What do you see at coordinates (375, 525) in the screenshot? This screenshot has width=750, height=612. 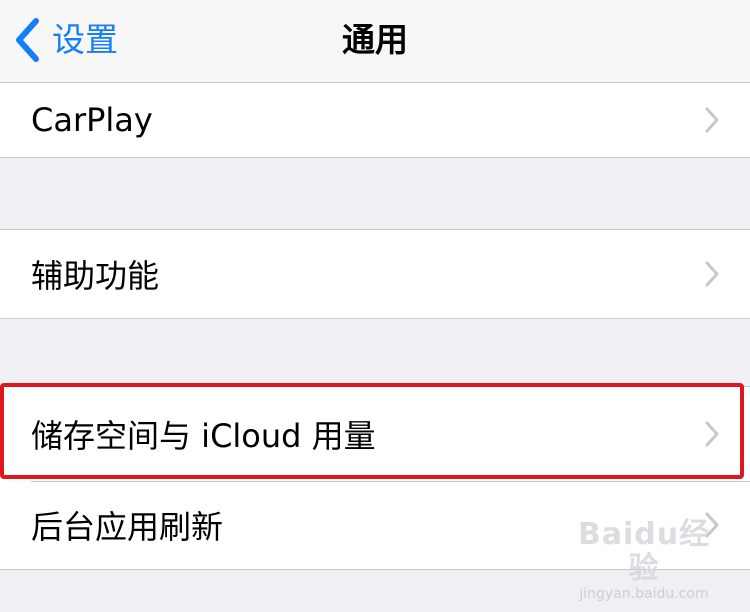 I see `settings-row-background-refresh: 后台应用刷新` at bounding box center [375, 525].